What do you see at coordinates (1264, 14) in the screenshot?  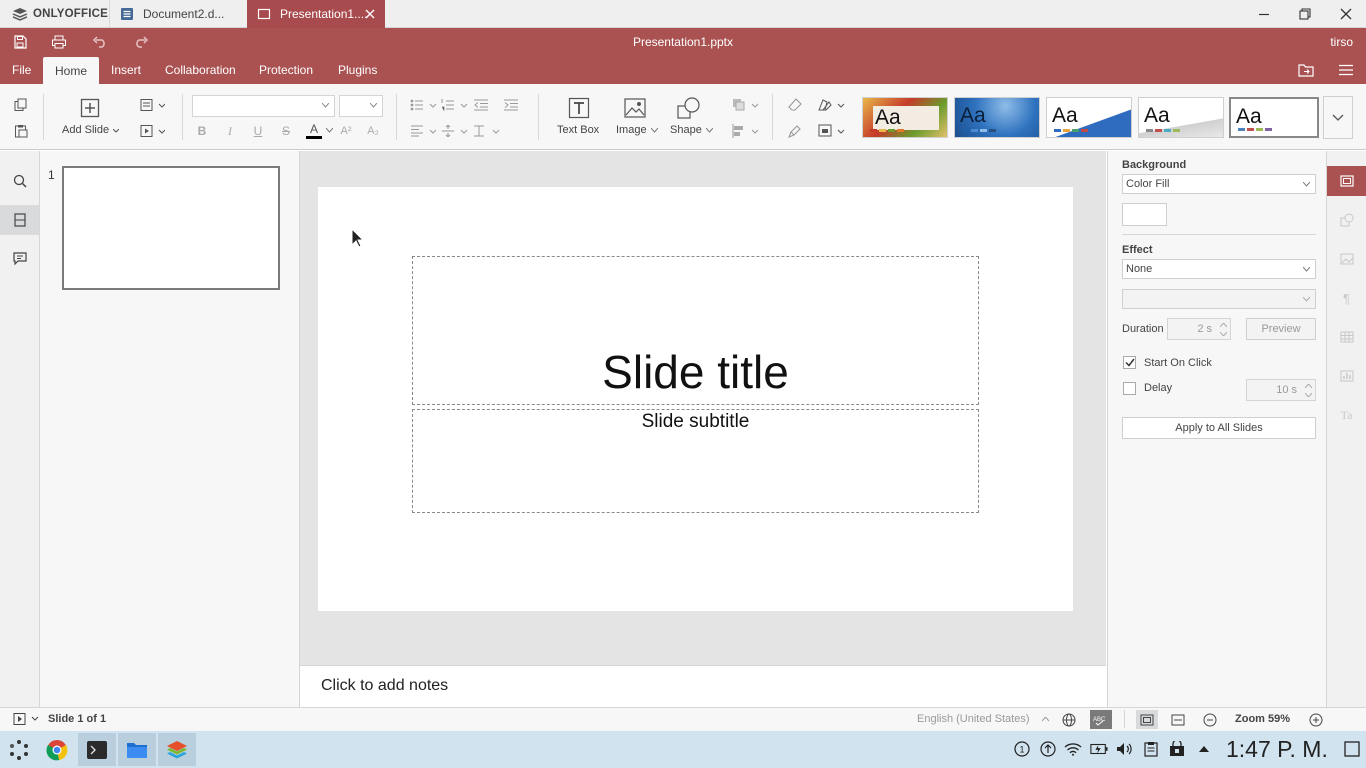 I see `minimize-button` at bounding box center [1264, 14].